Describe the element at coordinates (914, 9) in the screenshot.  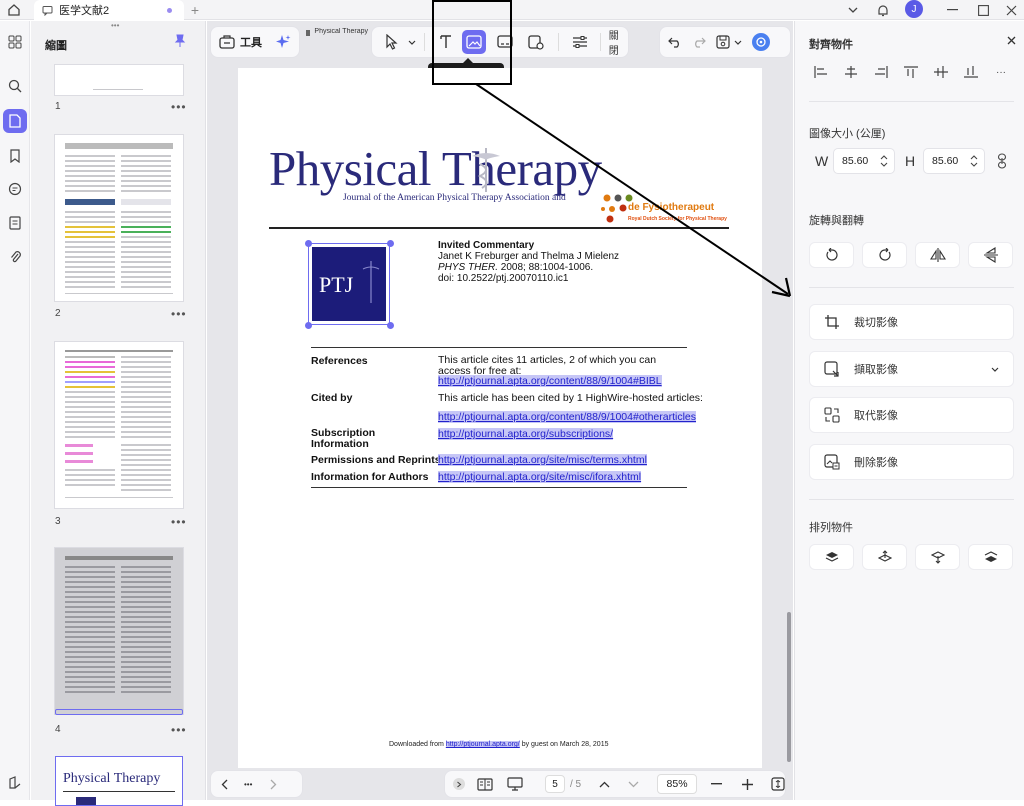
I see `avatar: J` at that location.